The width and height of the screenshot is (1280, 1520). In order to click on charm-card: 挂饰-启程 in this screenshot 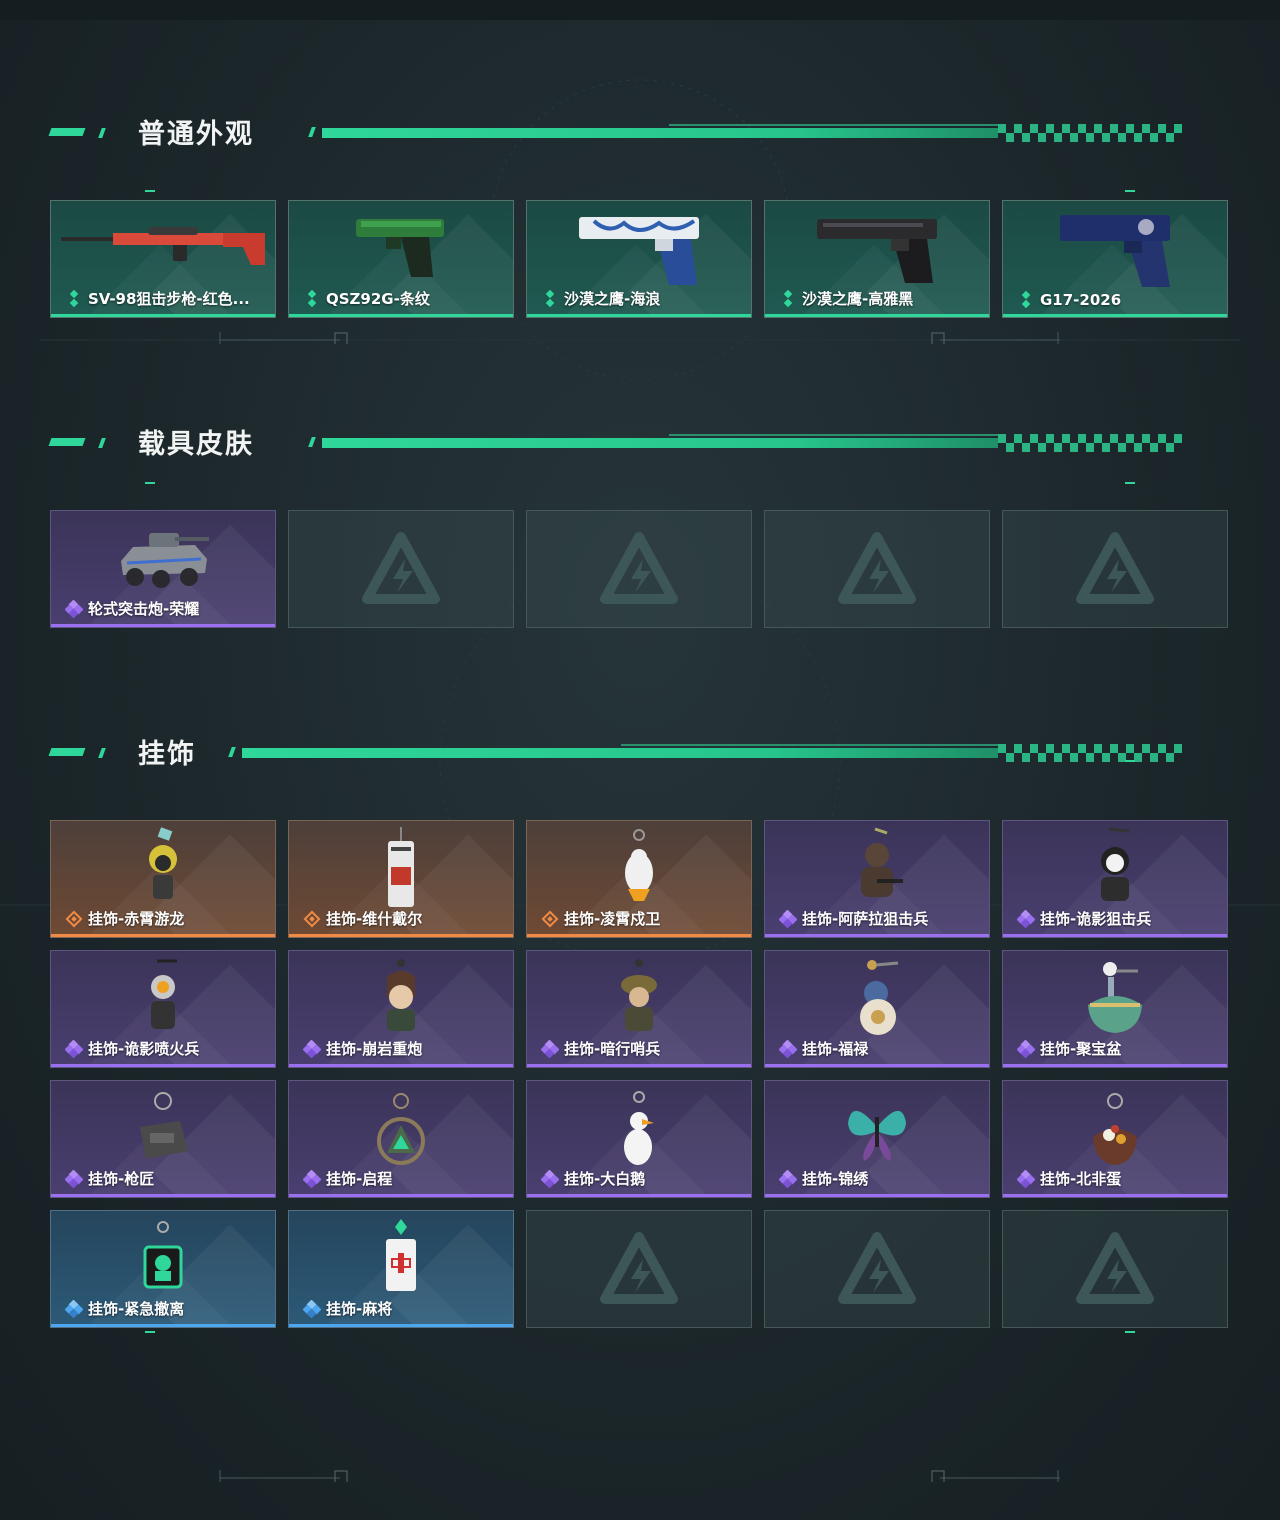, I will do `click(401, 1139)`.